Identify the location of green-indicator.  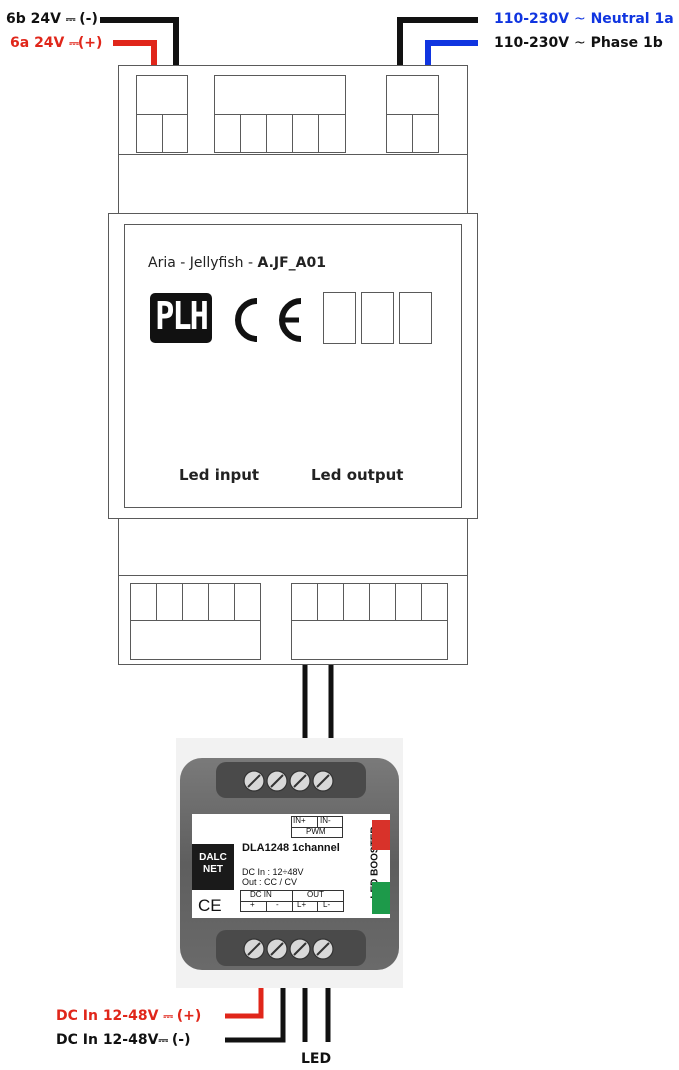
(381, 898).